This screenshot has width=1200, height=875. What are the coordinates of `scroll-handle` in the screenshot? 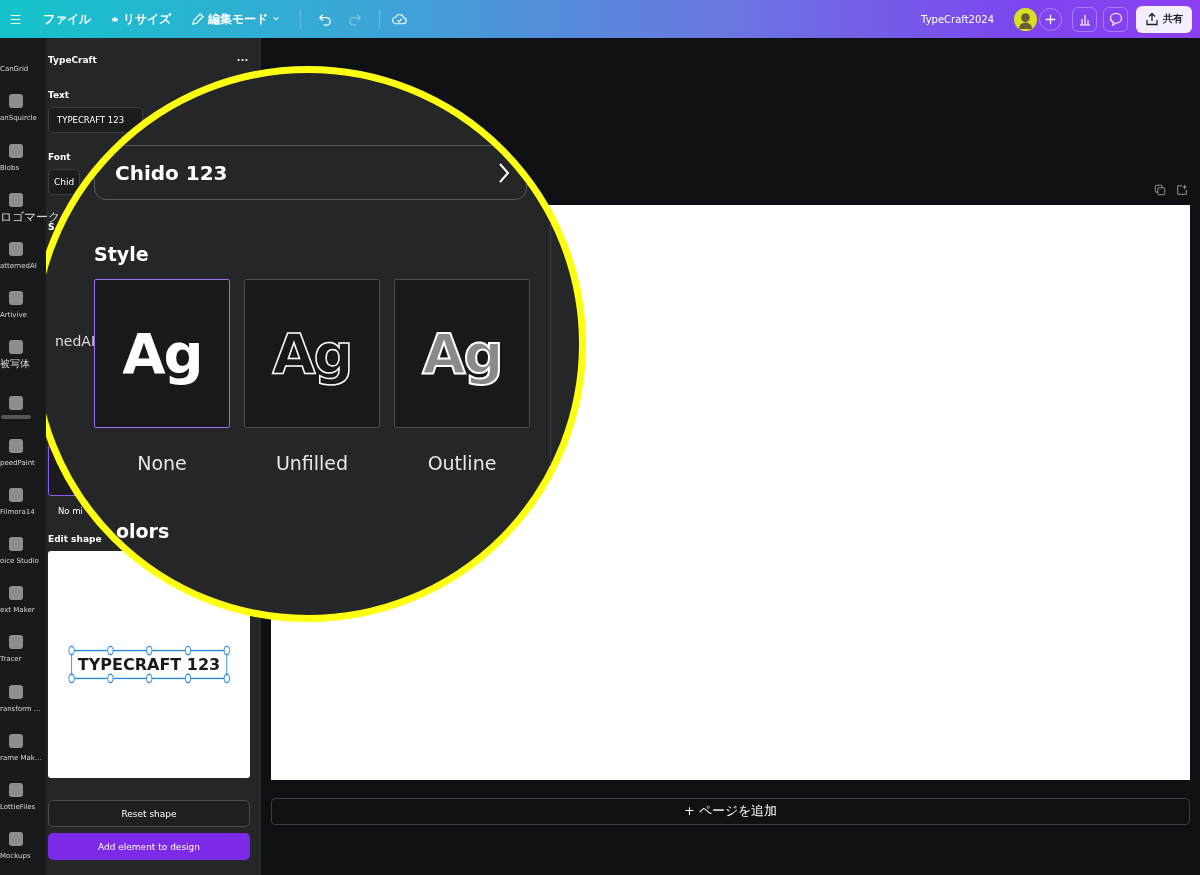 It's located at (16, 416).